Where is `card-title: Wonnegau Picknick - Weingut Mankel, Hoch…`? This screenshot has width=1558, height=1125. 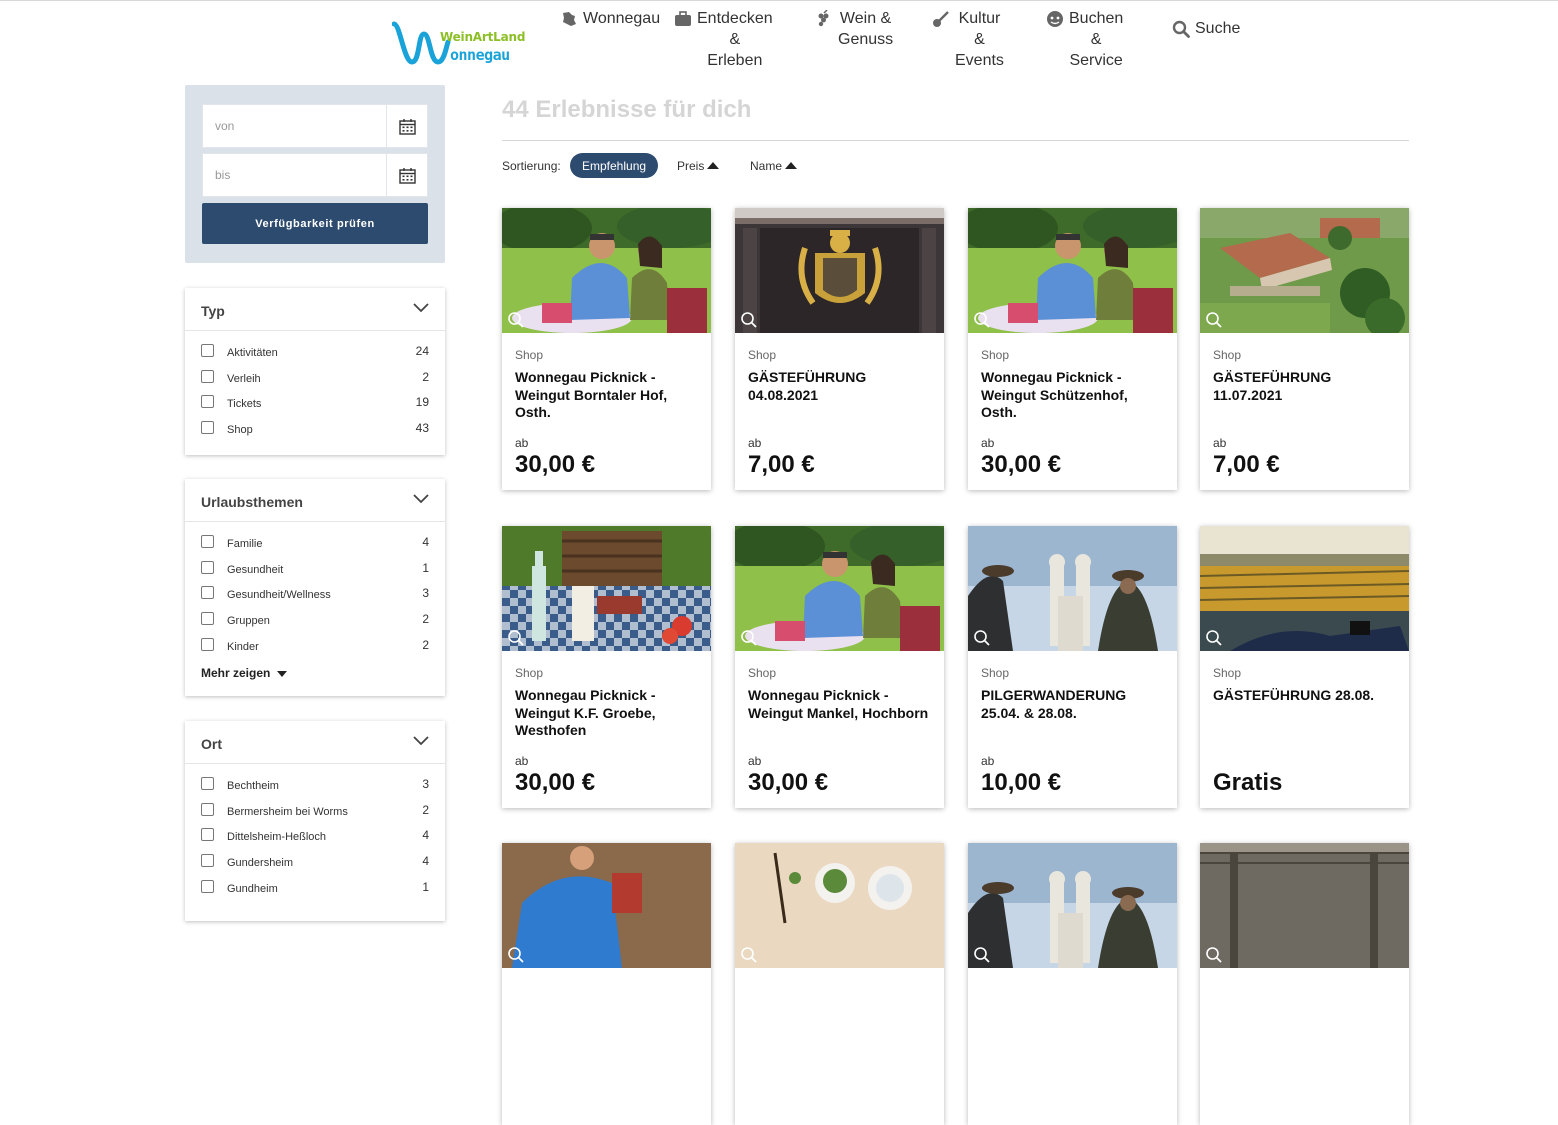
card-title: Wonnegau Picknick - Weingut Mankel, Hoch… is located at coordinates (838, 704).